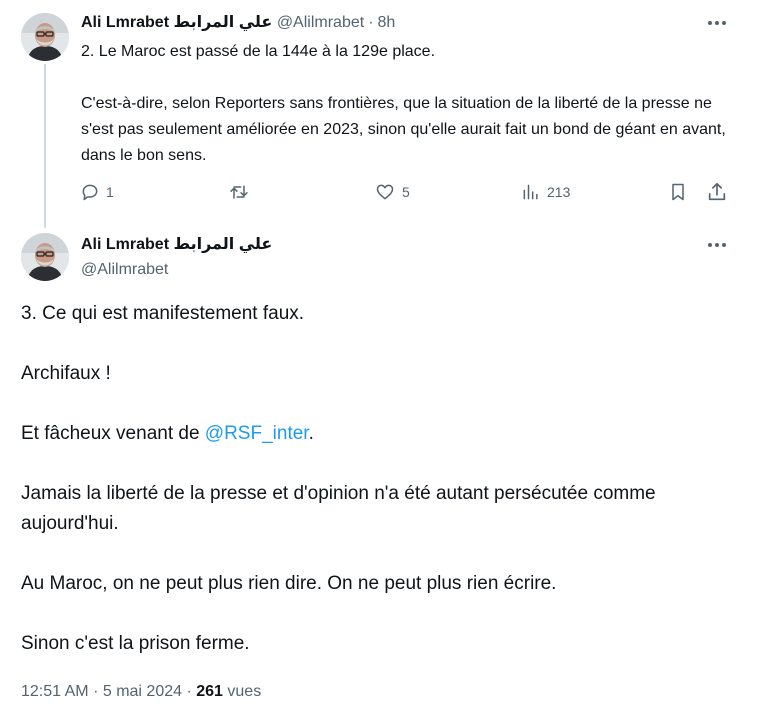 The image size is (768, 719). What do you see at coordinates (530, 192) in the screenshot?
I see `analytics-icon` at bounding box center [530, 192].